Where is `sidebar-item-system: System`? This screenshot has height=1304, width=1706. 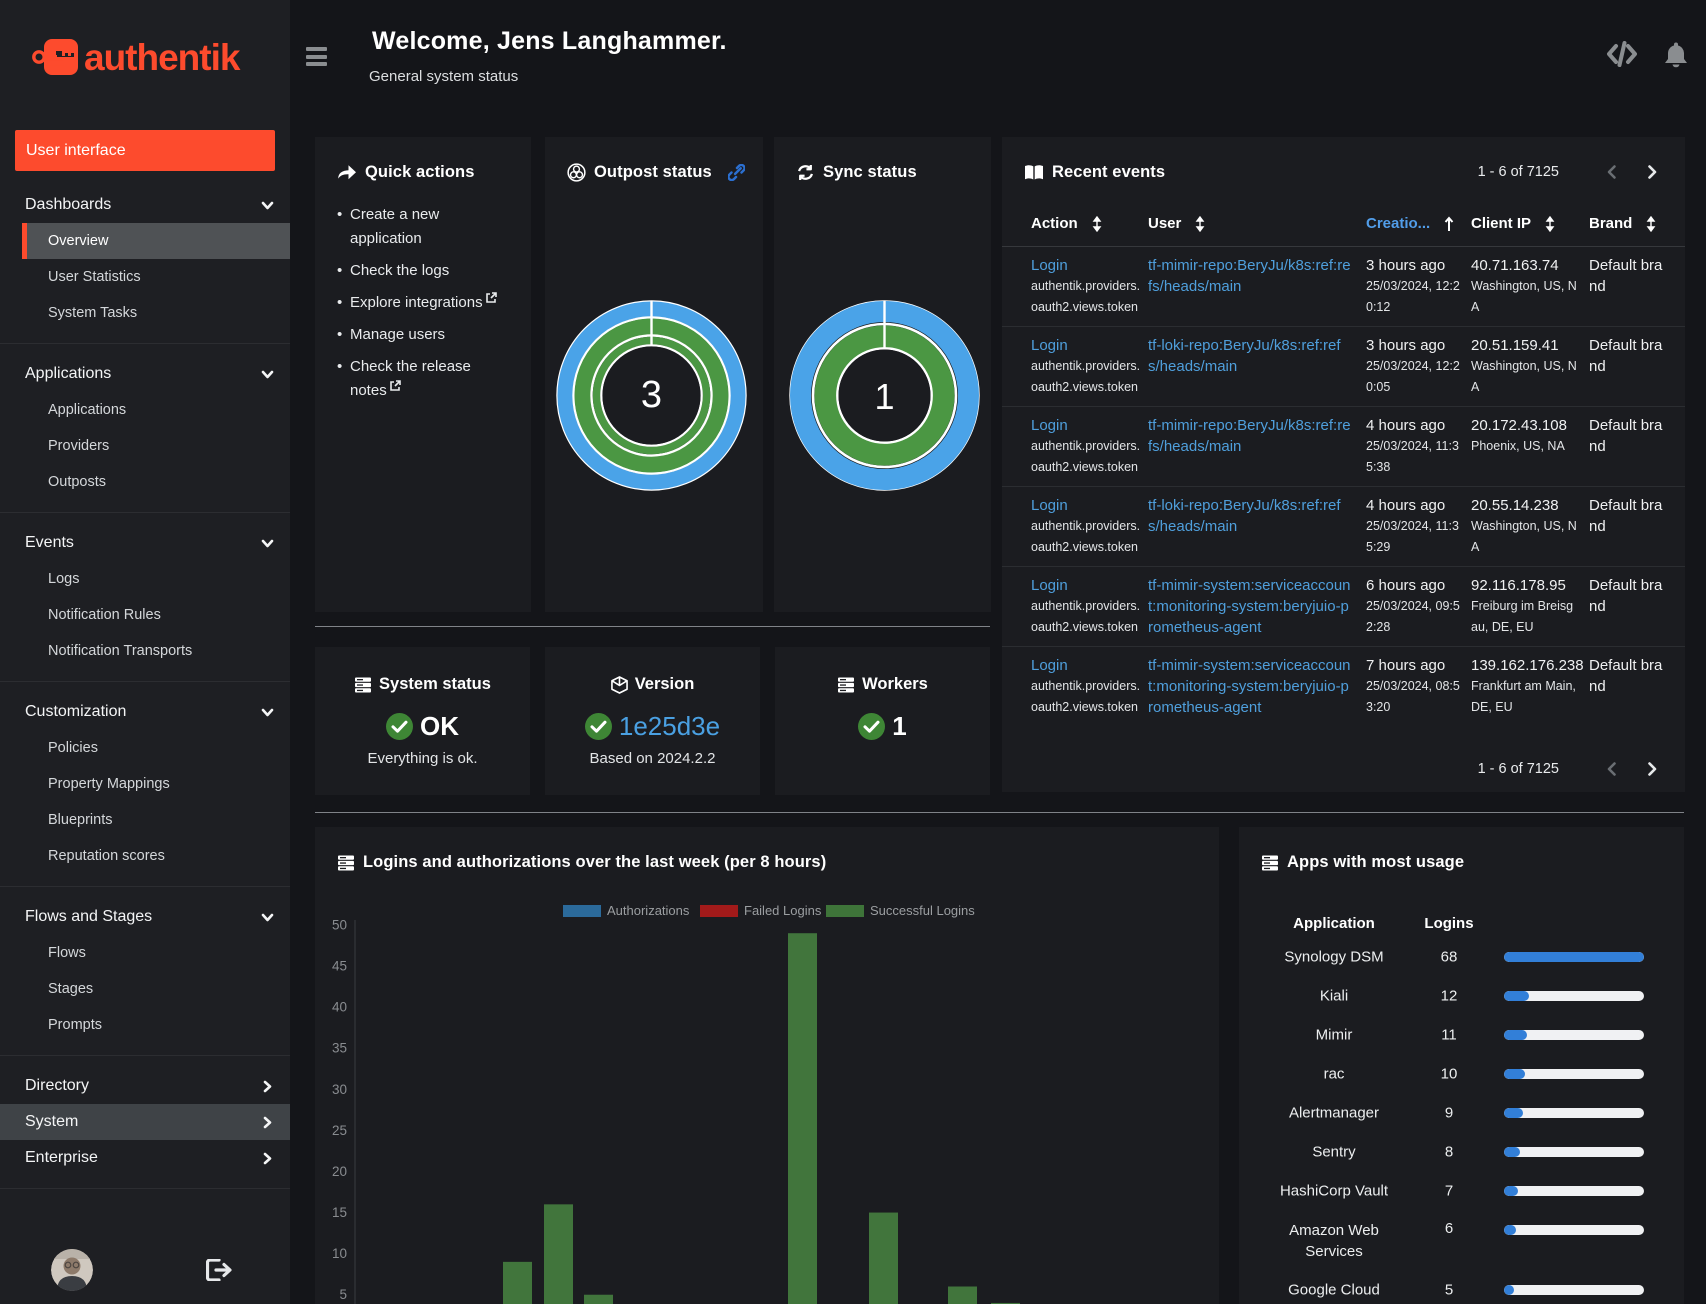
sidebar-item-system: System is located at coordinates (145, 1122).